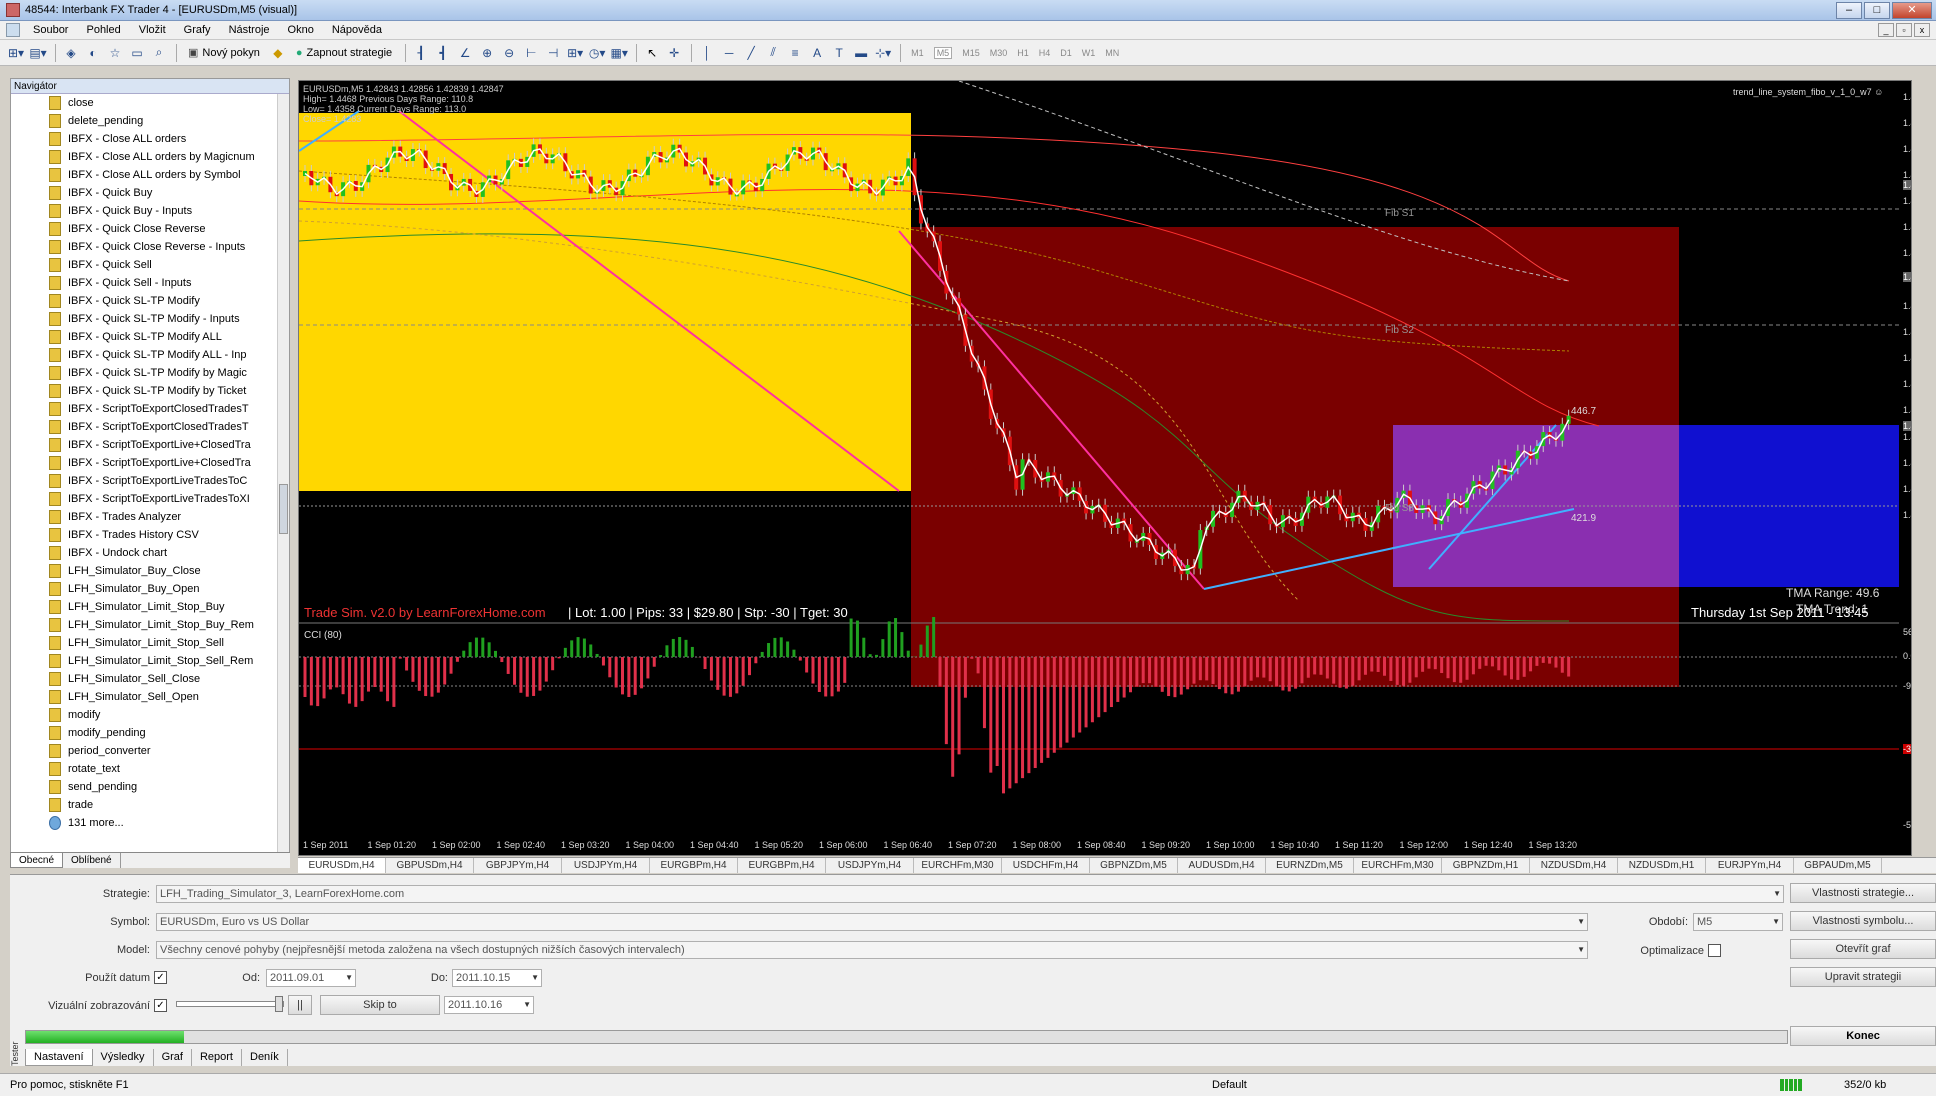 The width and height of the screenshot is (1936, 1096). What do you see at coordinates (1023, 53) in the screenshot?
I see `tf-h1: H1` at bounding box center [1023, 53].